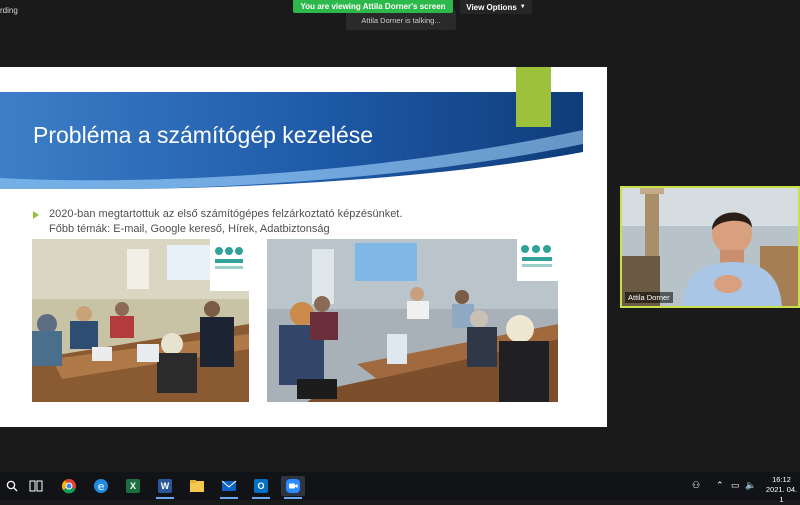 The image size is (800, 505). I want to click on bullet-arrow-icon, so click(36, 215).